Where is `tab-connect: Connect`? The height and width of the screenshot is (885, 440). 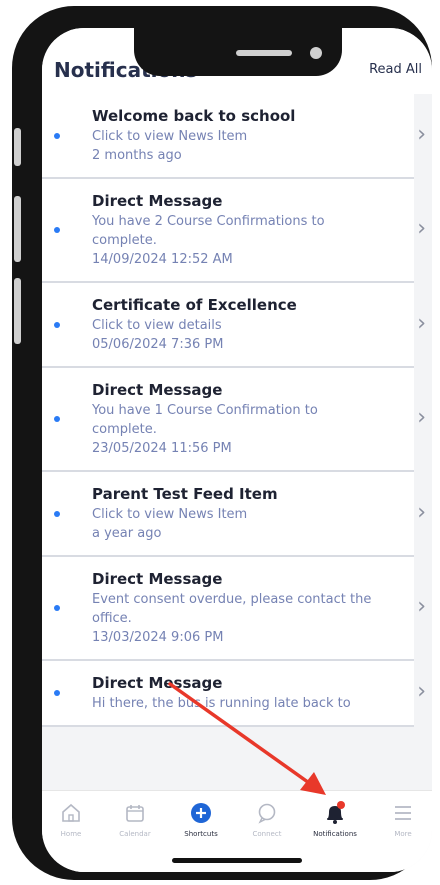
tab-connect: Connect is located at coordinates (267, 818).